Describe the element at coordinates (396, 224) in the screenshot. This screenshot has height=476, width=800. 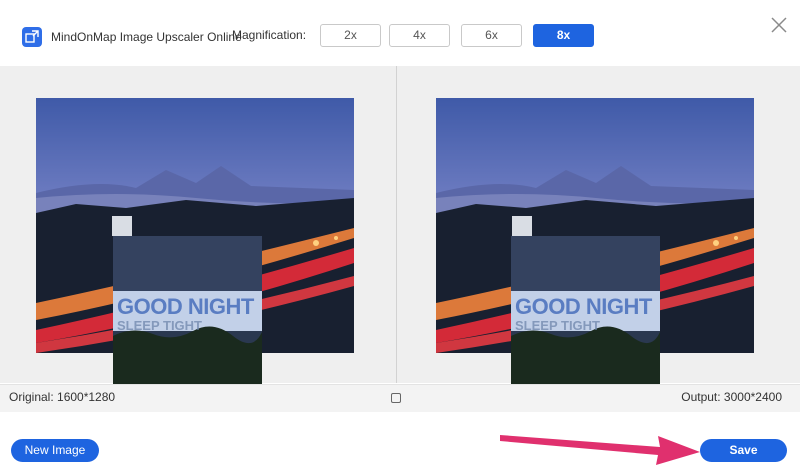
I see `preview-divider` at that location.